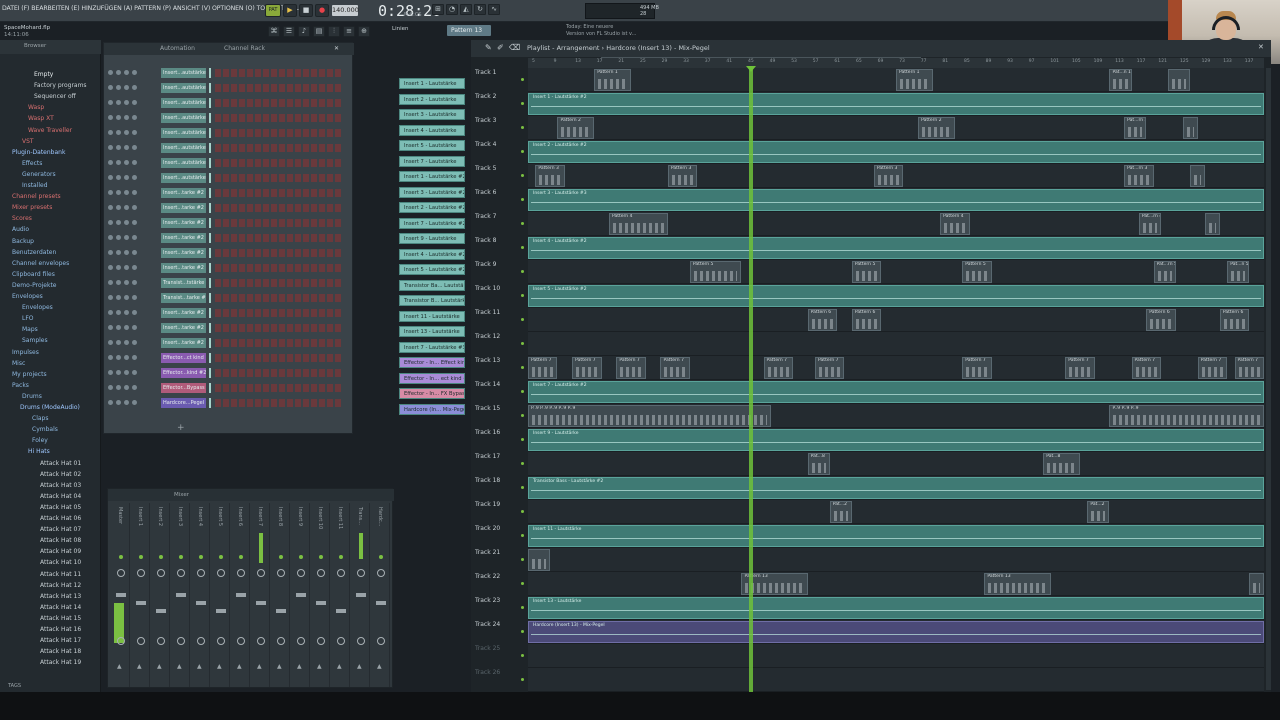  I want to click on pattern-clip: Pattern 2, so click(576, 128).